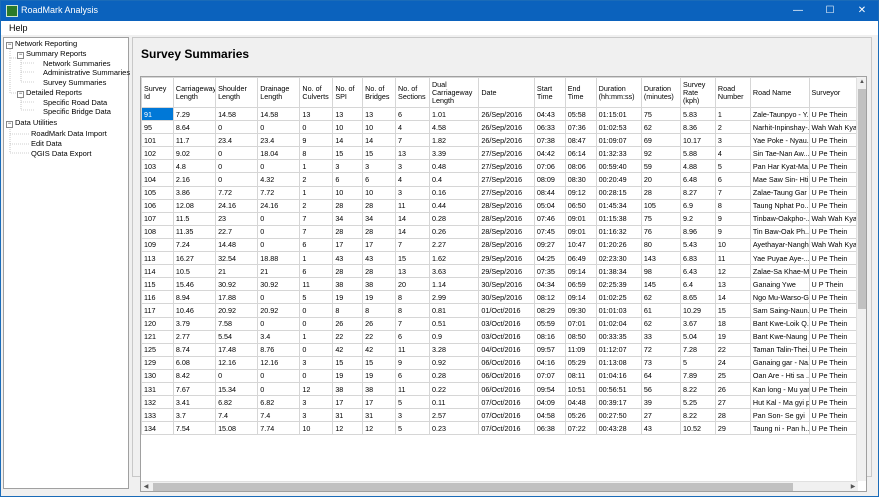  I want to click on table-cell: 27, so click(732, 402).